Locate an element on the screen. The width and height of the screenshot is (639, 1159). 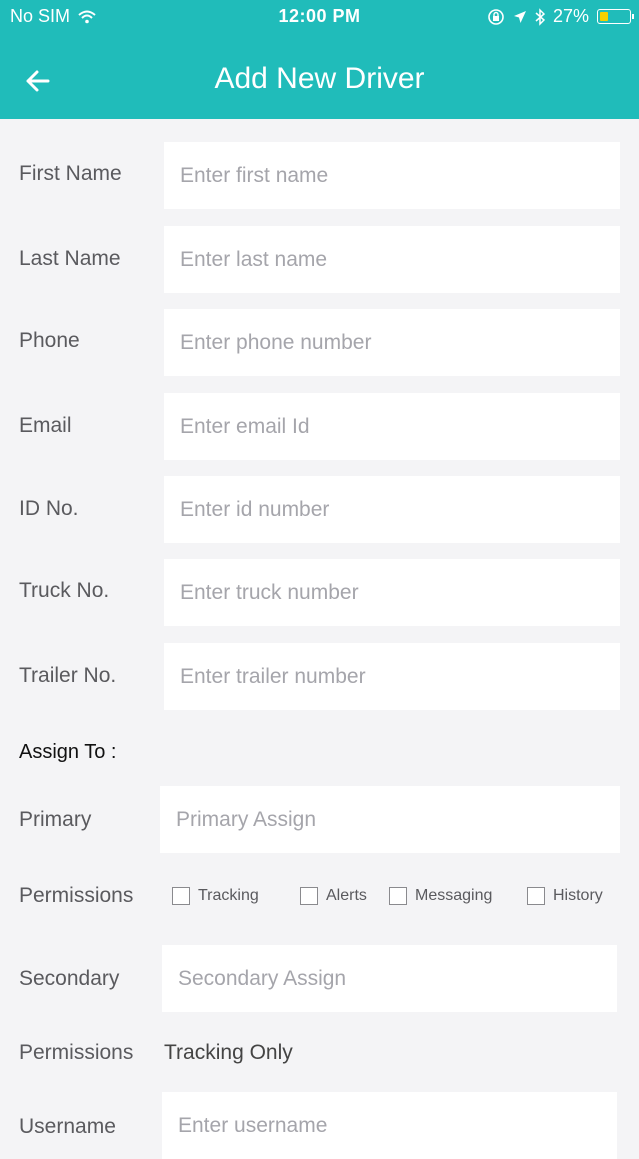
history-checkbox: History is located at coordinates (565, 896).